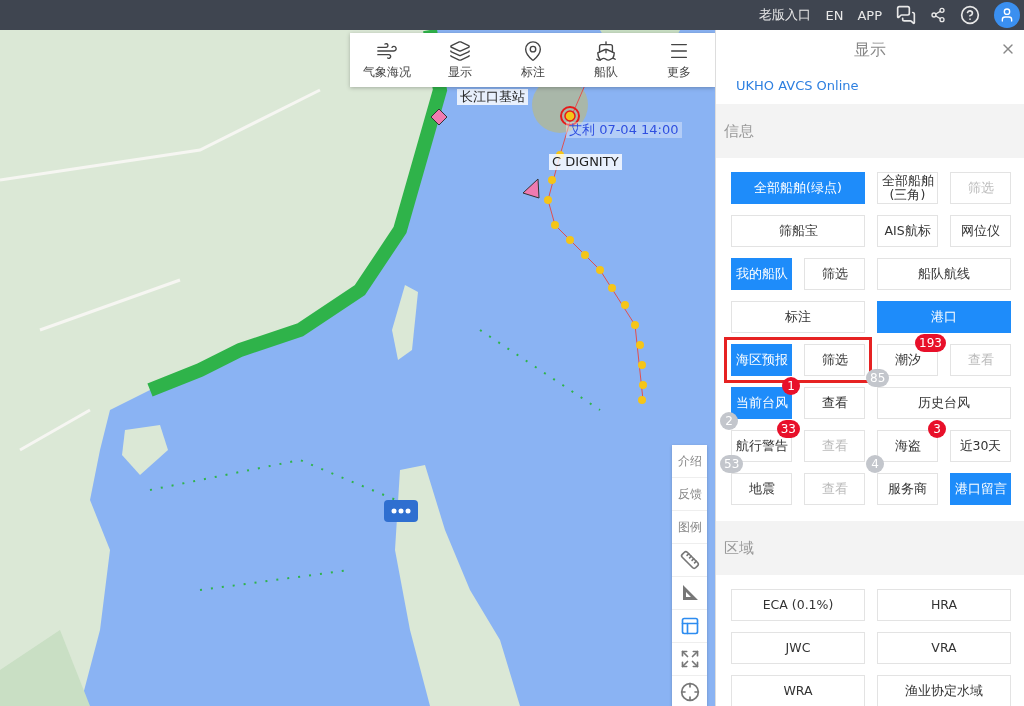  I want to click on ukho-link: UKHO AVCS Online, so click(797, 85).